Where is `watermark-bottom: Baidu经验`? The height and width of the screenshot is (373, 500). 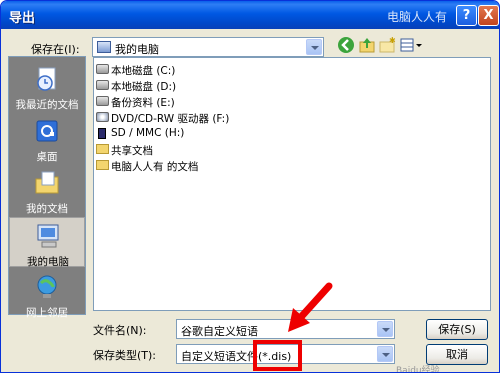
watermark-bottom: Baidu经验 is located at coordinates (418, 369).